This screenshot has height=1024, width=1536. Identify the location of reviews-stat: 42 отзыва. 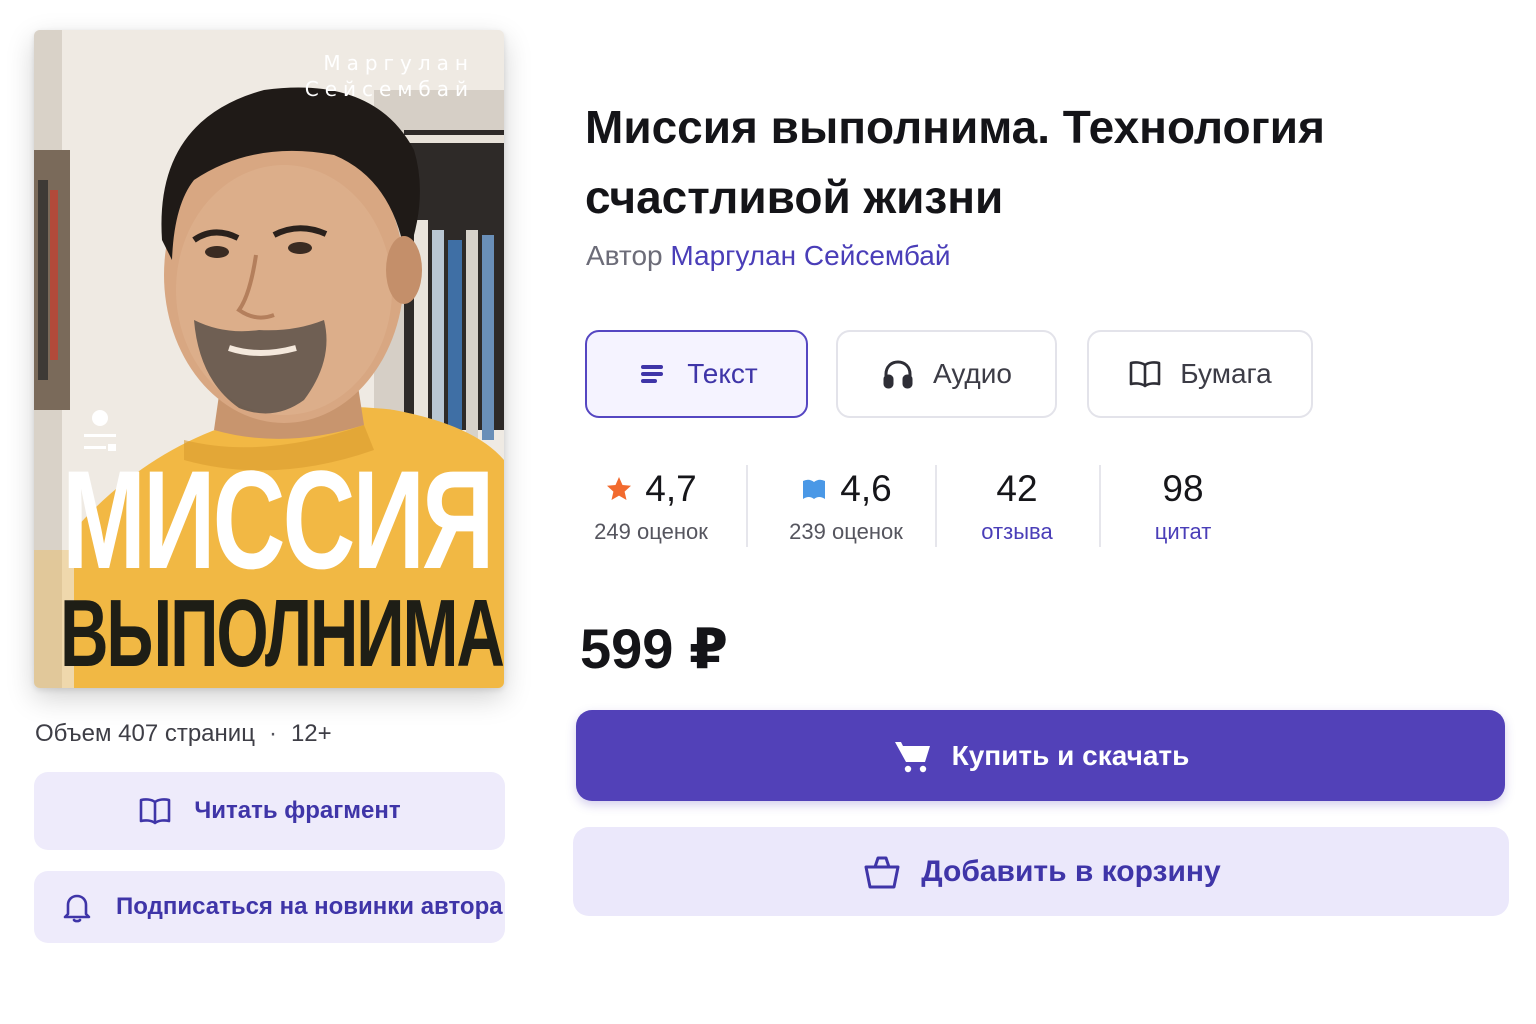
(1017, 507).